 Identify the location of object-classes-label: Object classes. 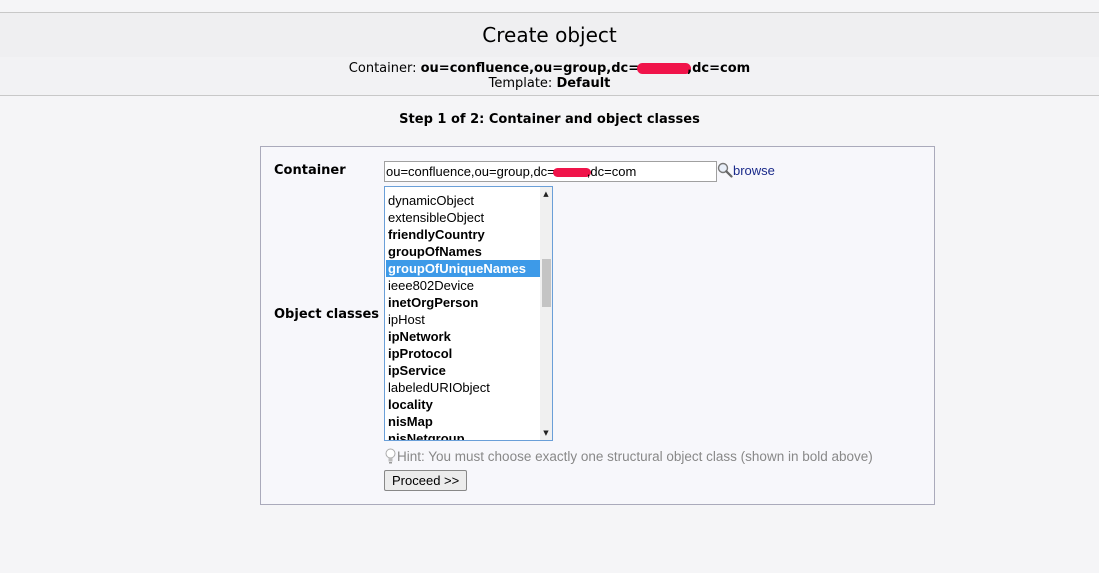
(327, 314).